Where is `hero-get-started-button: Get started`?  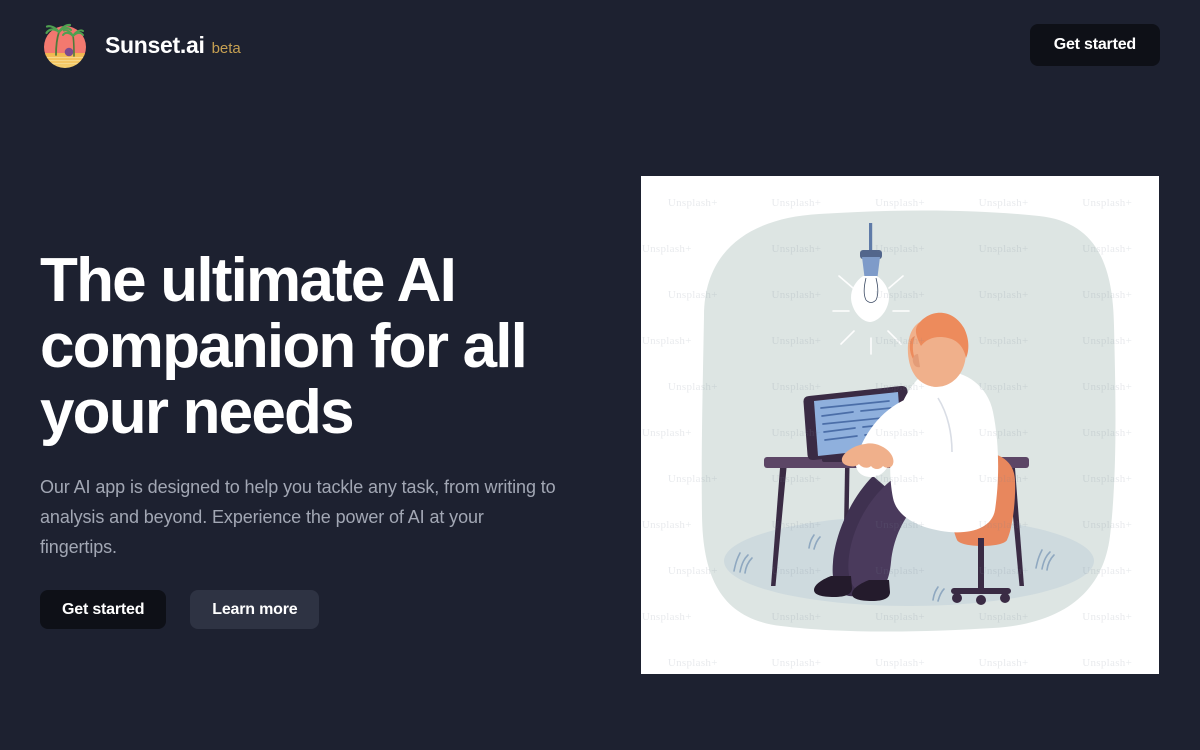 hero-get-started-button: Get started is located at coordinates (103, 609).